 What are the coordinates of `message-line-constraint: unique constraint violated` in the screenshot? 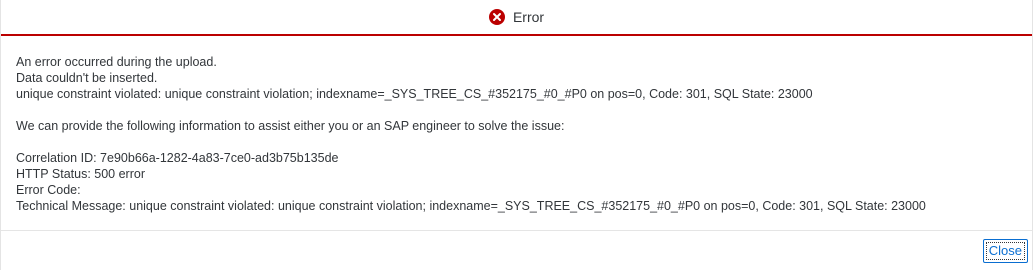 It's located at (414, 94).